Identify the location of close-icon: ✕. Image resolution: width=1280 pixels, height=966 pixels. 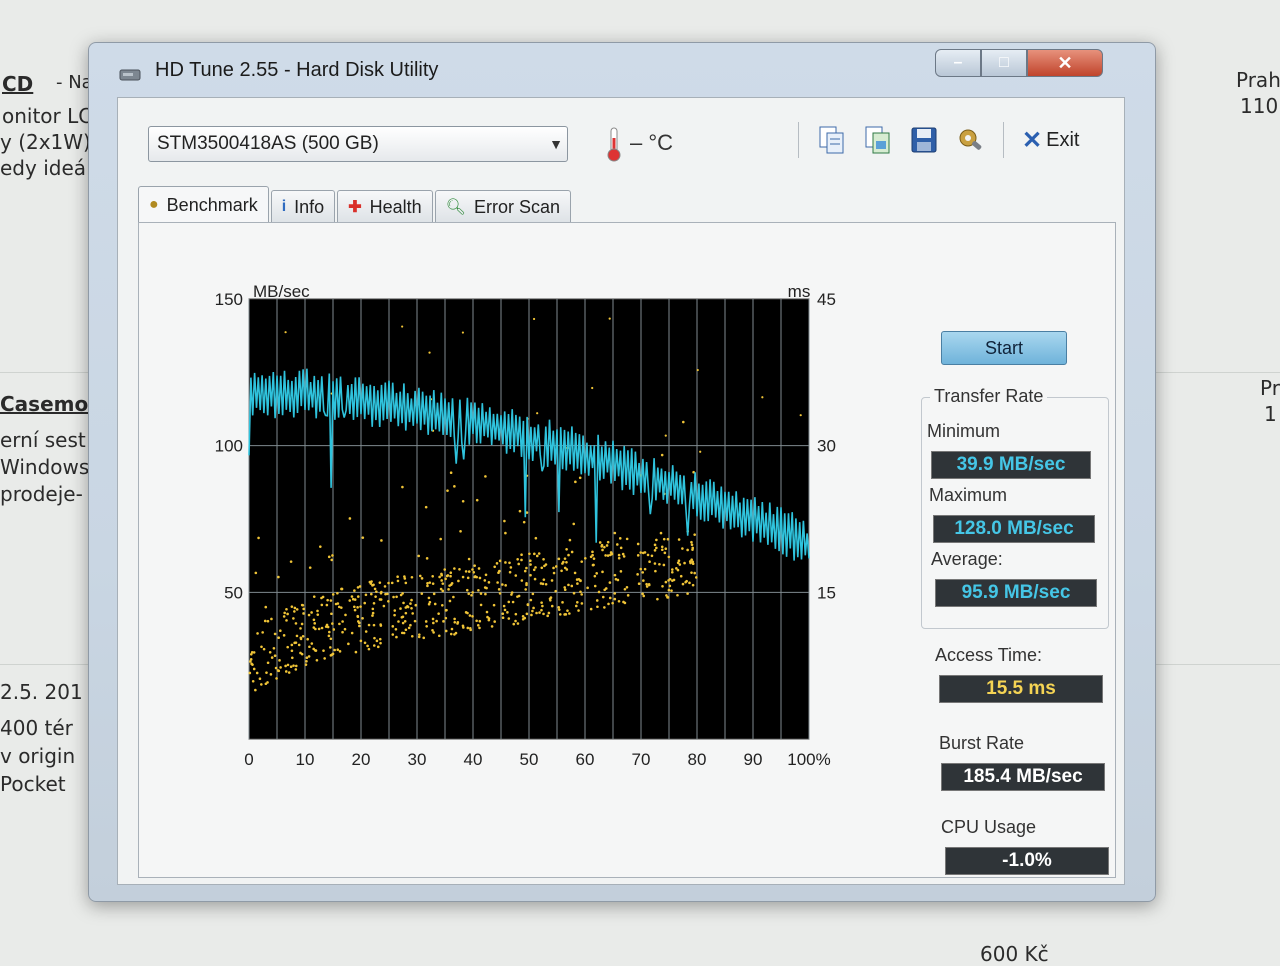
(1065, 62).